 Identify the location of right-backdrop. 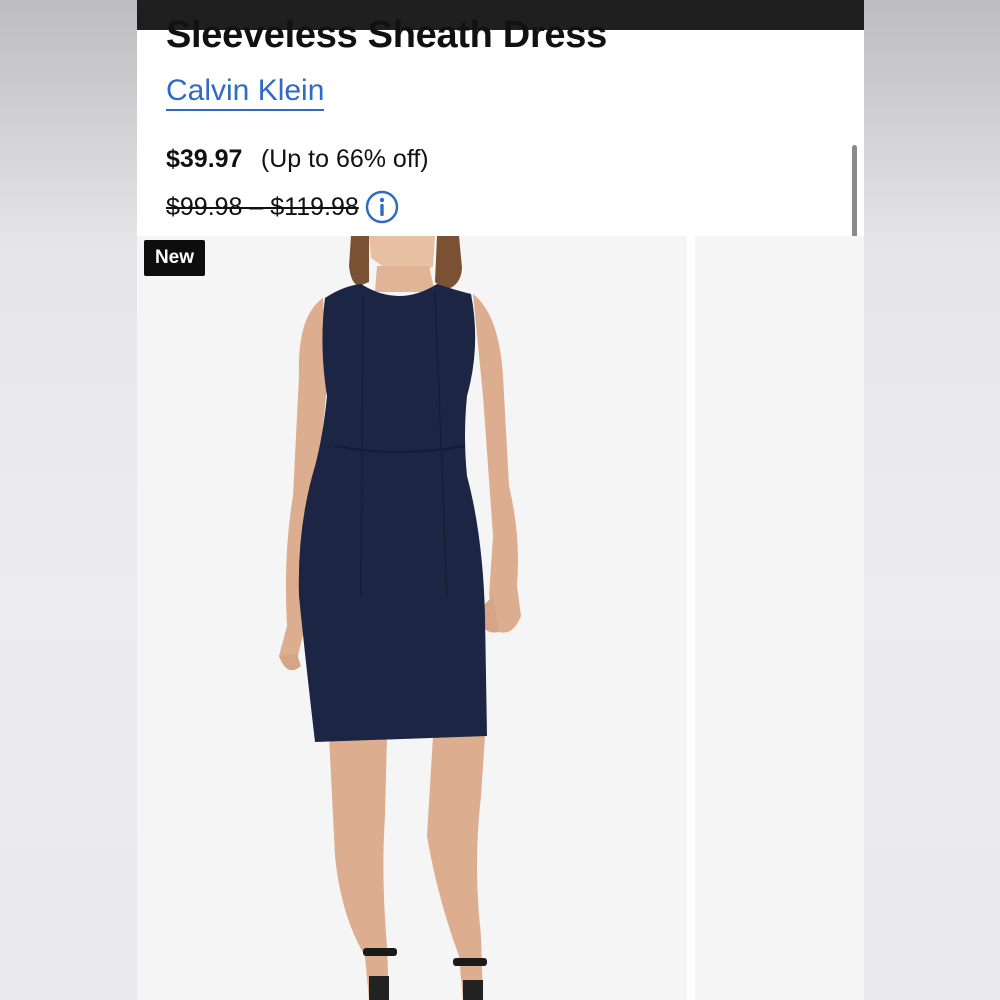
(932, 500).